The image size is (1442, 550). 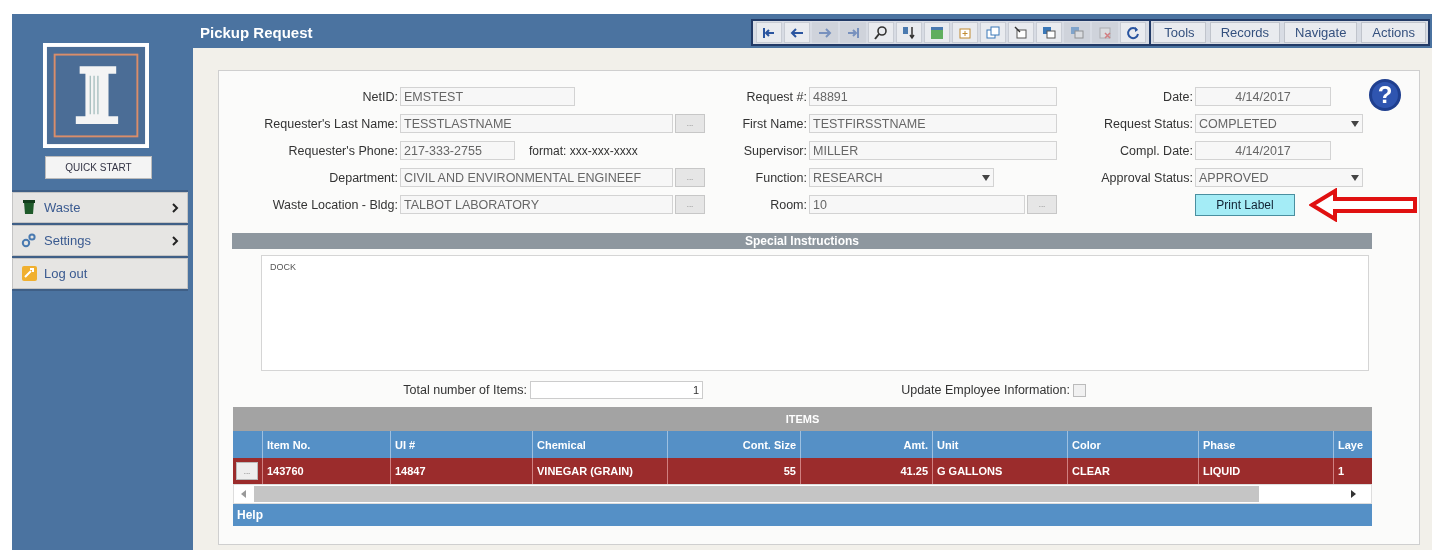 What do you see at coordinates (1049, 32) in the screenshot?
I see `stacked-records-icon` at bounding box center [1049, 32].